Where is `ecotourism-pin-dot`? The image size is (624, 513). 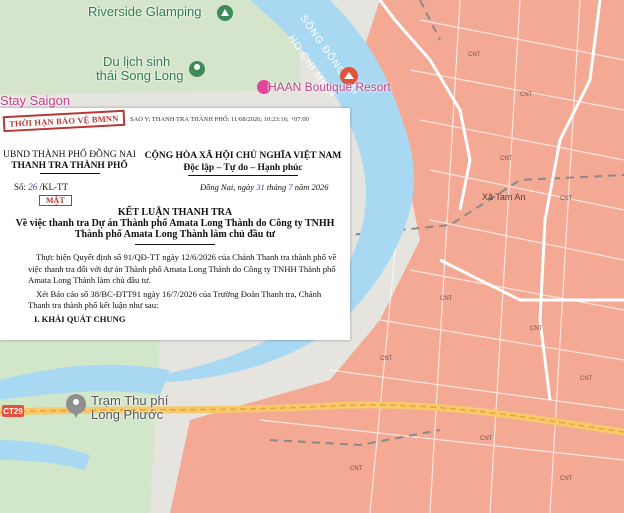
ecotourism-pin-dot is located at coordinates (197, 67).